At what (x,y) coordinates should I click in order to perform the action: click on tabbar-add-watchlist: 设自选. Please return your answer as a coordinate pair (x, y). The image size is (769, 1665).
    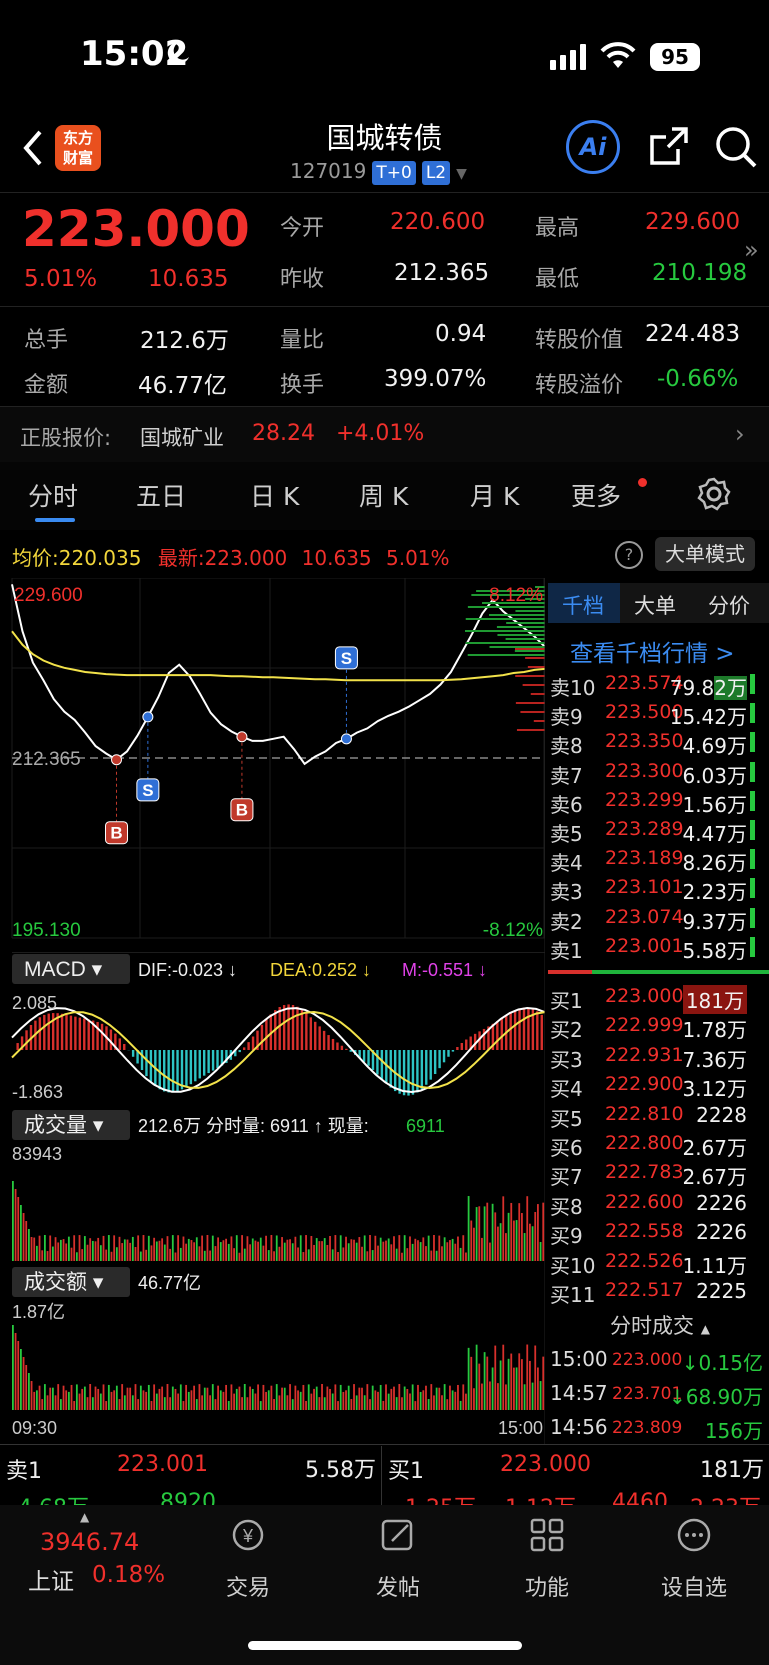
    Looking at the image, I should click on (694, 1586).